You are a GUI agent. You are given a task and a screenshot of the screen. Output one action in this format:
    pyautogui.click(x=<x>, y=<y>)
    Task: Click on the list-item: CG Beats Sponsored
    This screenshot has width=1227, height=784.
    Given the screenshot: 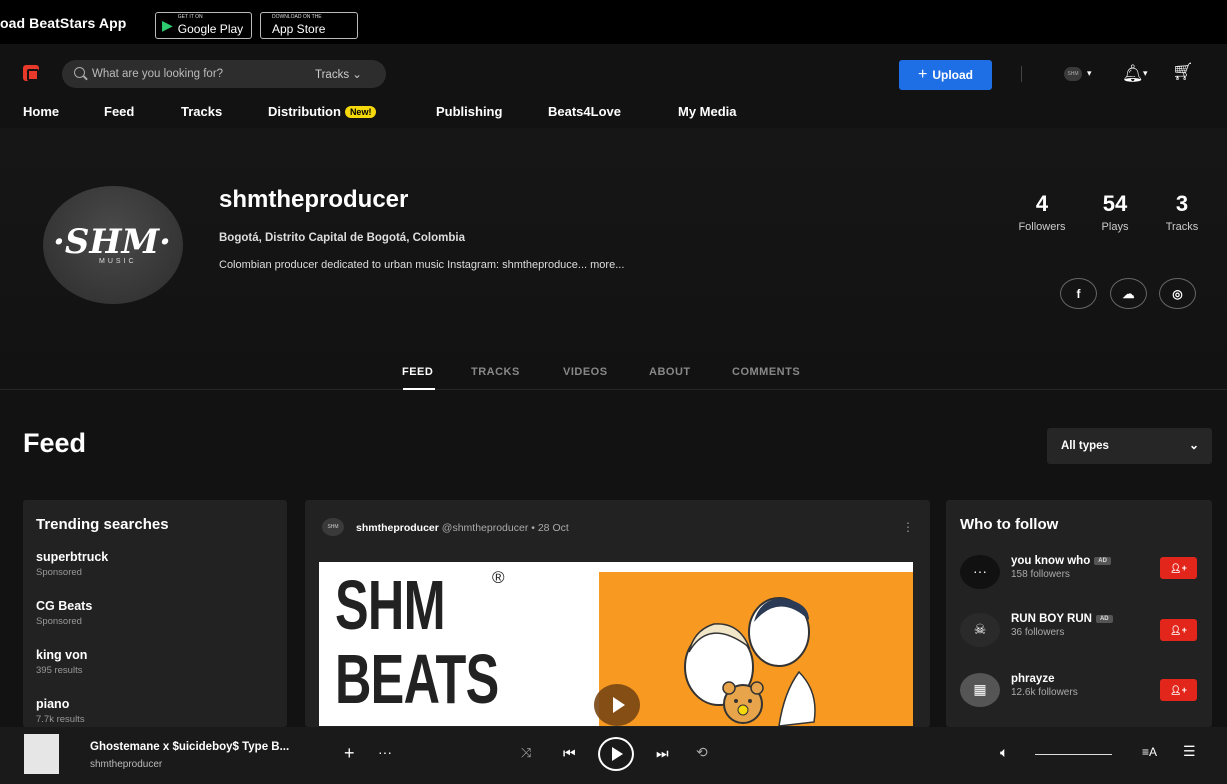 What is the action you would take?
    pyautogui.click(x=64, y=613)
    